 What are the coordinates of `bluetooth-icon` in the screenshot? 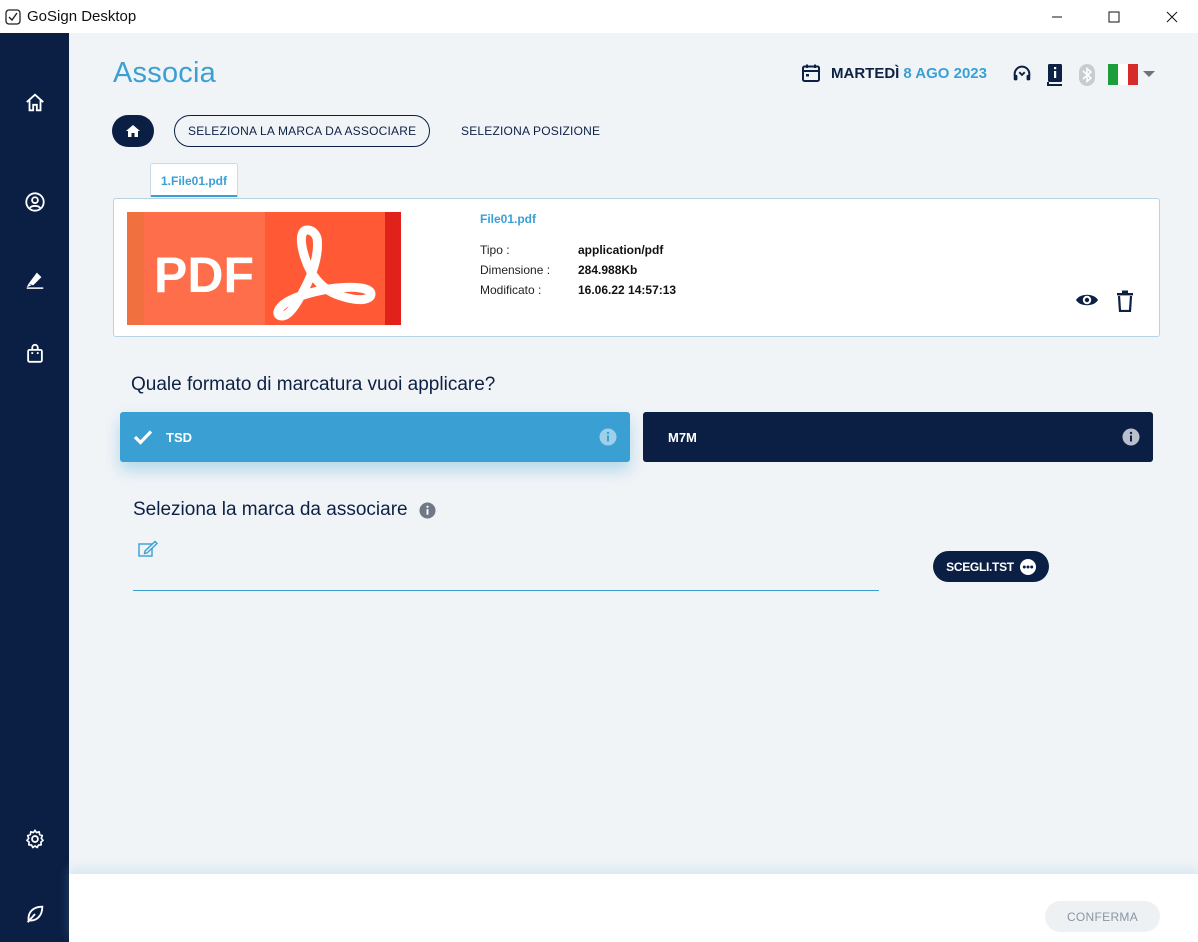 It's located at (1087, 75).